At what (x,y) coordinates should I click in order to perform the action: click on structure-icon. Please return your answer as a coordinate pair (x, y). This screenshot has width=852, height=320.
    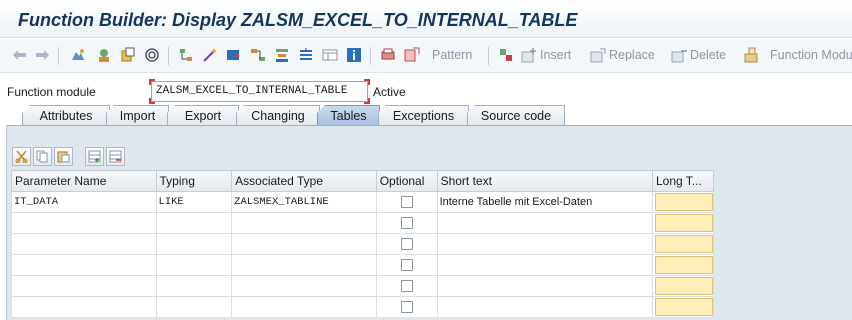
    Looking at the image, I should click on (282, 55).